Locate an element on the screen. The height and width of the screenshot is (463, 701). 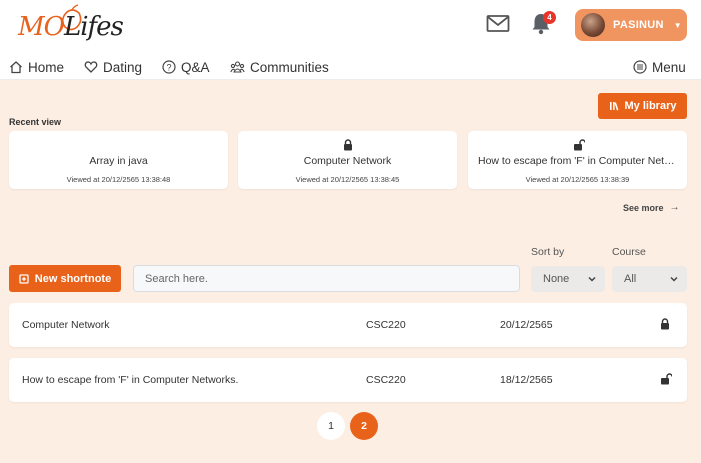
note-row: Computer Network CSC220 20/12/2565 is located at coordinates (348, 325).